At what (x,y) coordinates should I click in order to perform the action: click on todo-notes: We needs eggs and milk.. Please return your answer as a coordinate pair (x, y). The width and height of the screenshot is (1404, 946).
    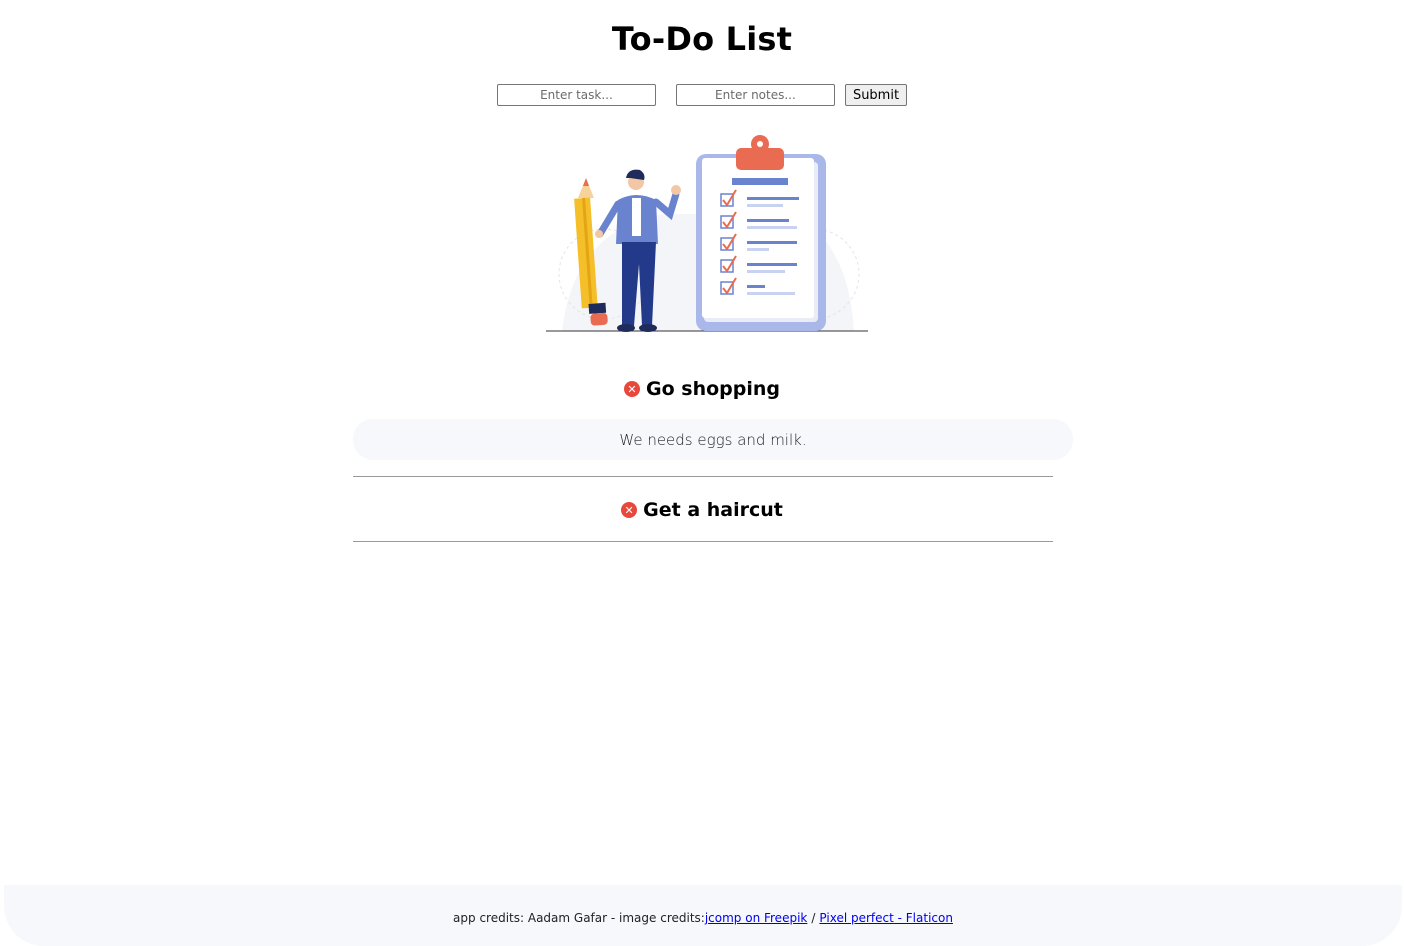
    Looking at the image, I should click on (713, 439).